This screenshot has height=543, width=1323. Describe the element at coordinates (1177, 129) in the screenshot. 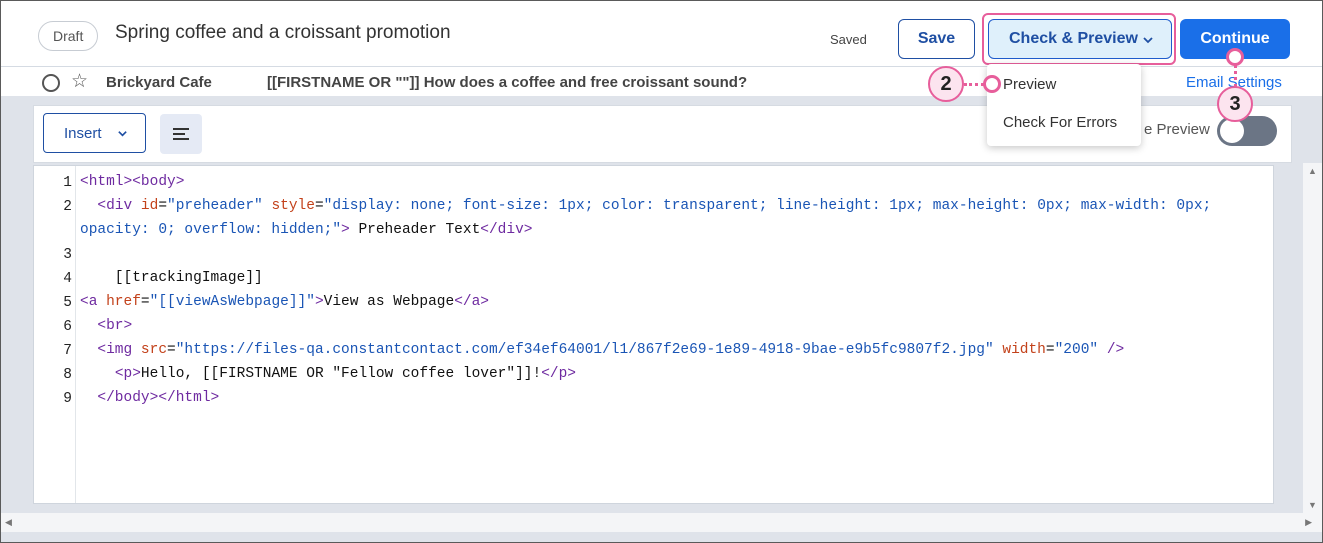

I see `live-preview-label: e Preview` at that location.